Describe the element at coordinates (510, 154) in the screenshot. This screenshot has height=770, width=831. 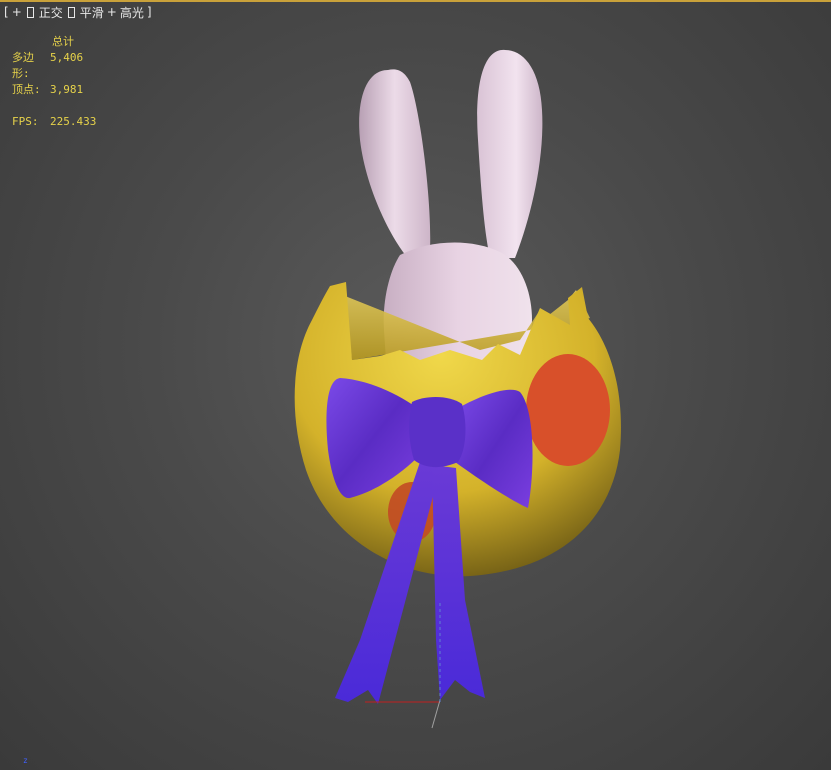
I see `bunny-right-ear` at that location.